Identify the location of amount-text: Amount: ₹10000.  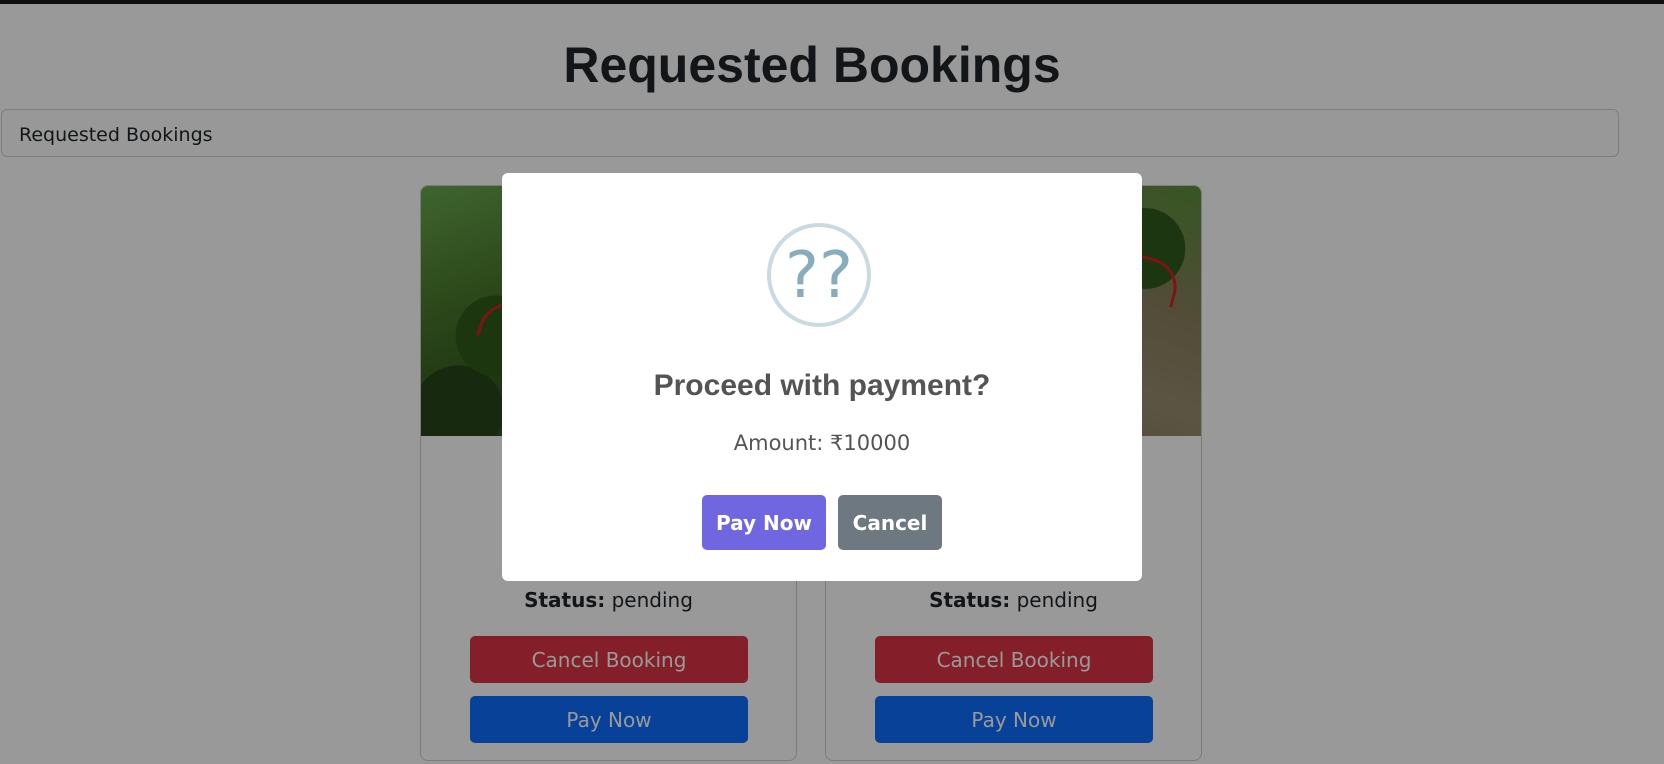
(822, 443).